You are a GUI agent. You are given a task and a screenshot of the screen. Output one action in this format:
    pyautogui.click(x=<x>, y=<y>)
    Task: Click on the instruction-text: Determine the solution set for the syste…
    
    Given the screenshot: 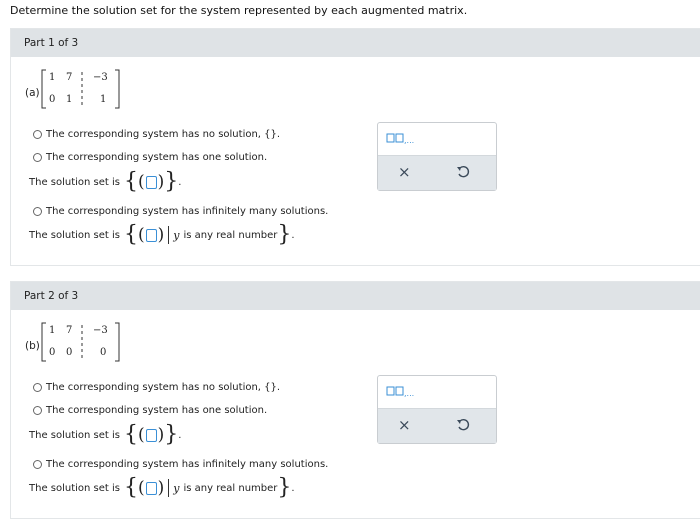 What is the action you would take?
    pyautogui.click(x=239, y=10)
    